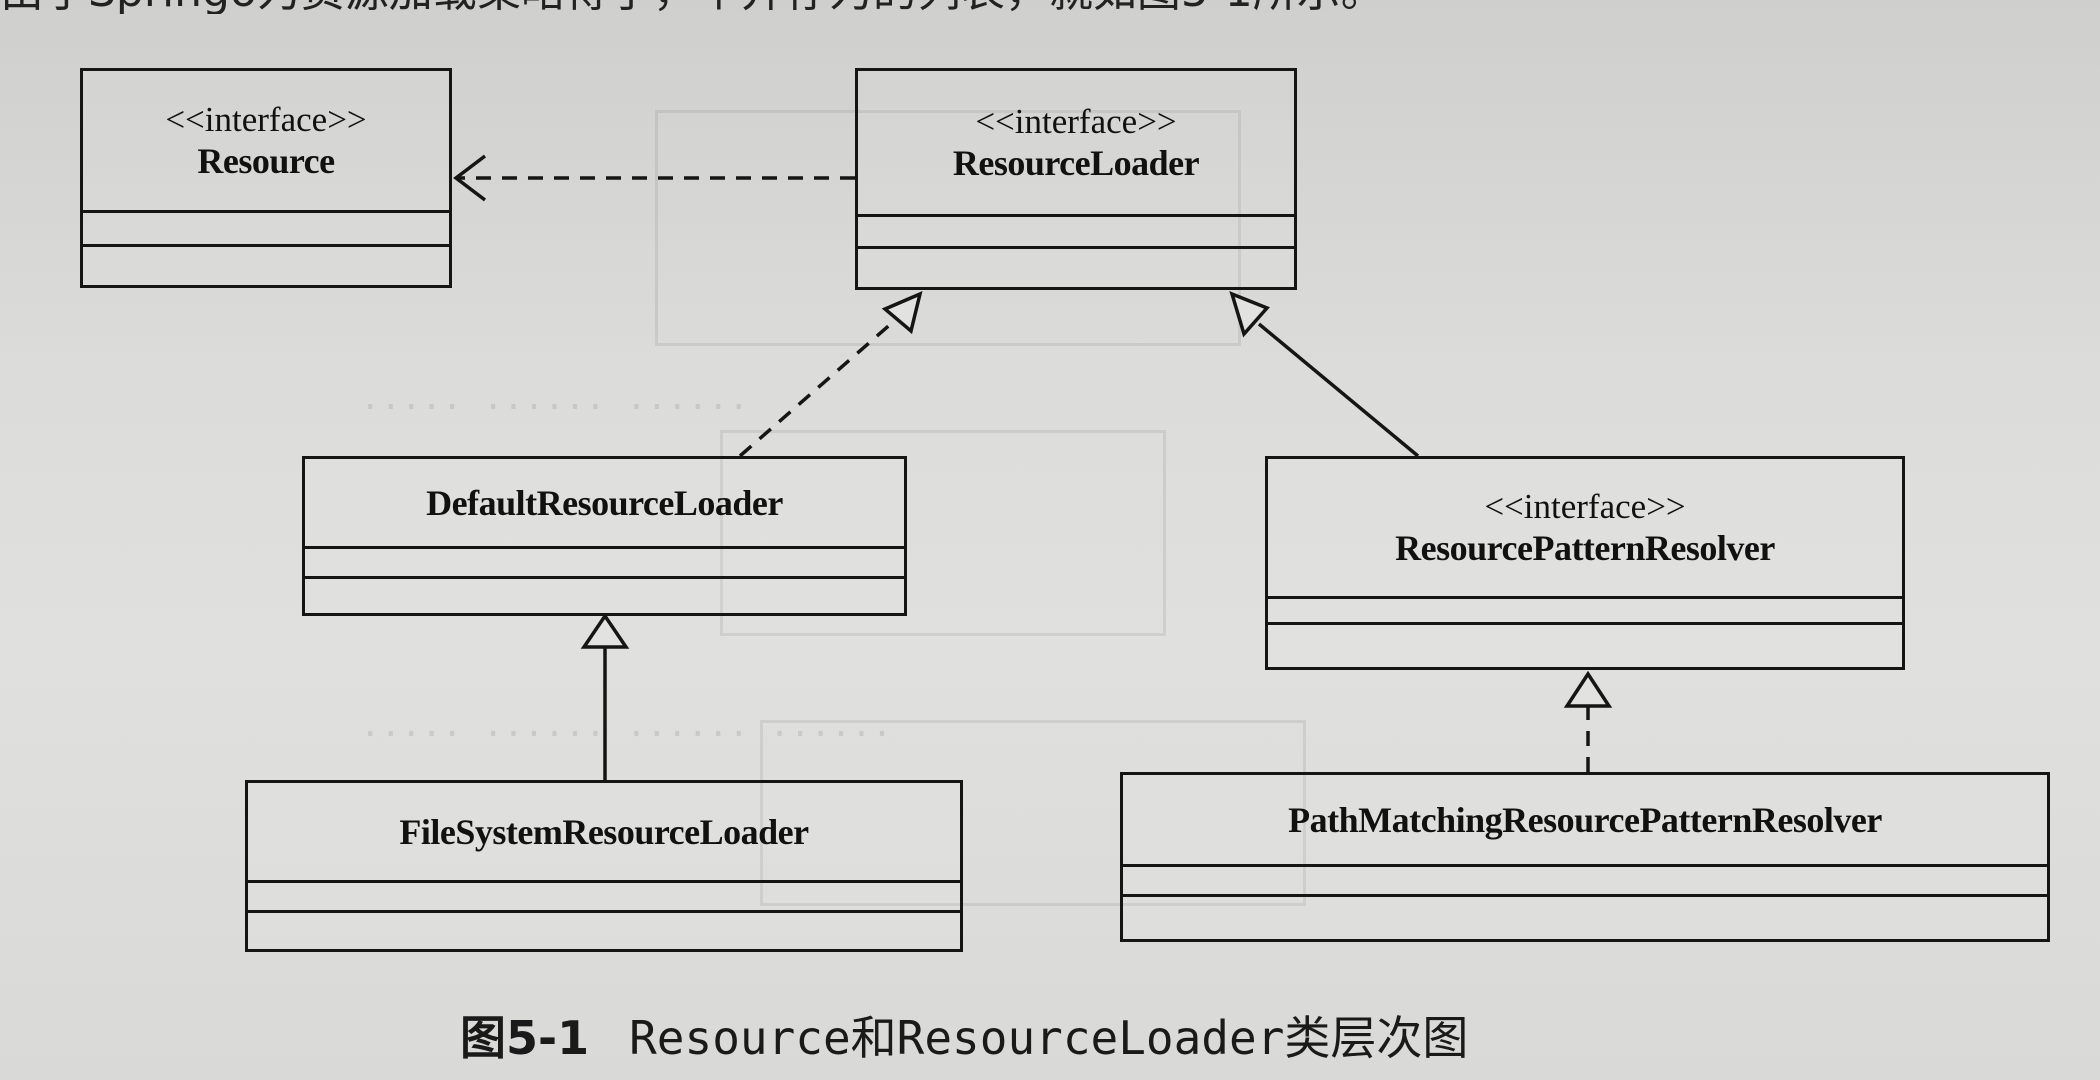 The width and height of the screenshot is (2100, 1080). Describe the element at coordinates (1049, 1038) in the screenshot. I see `figure-title: Resource和ResourceLoader类层次图` at that location.